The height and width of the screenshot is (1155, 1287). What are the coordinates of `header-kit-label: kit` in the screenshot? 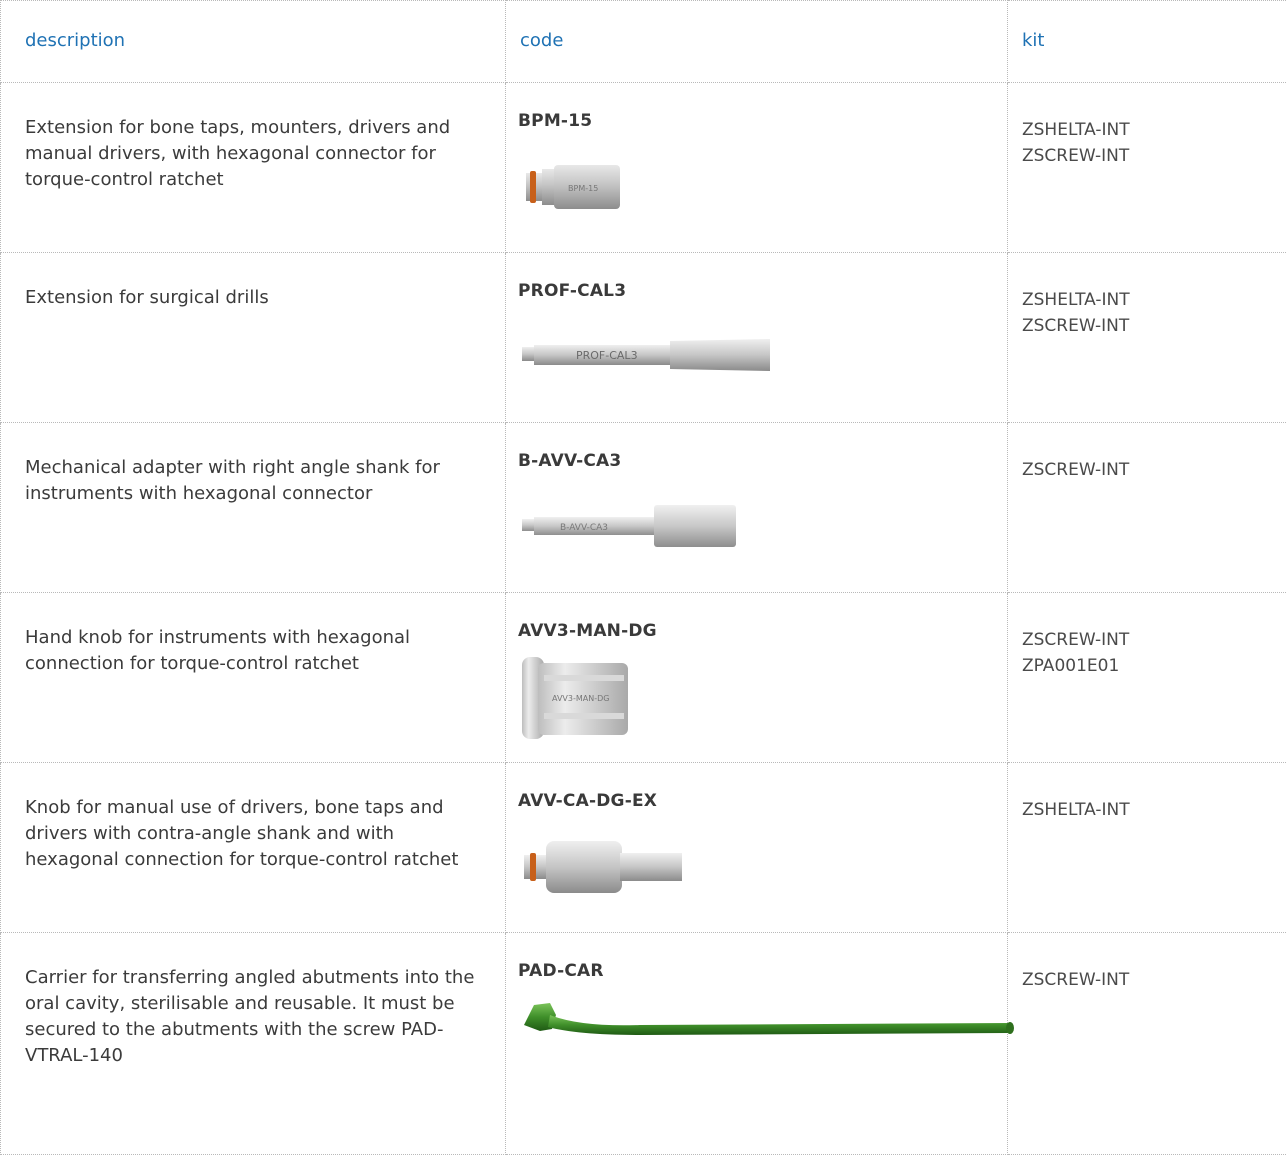 It's located at (1147, 26).